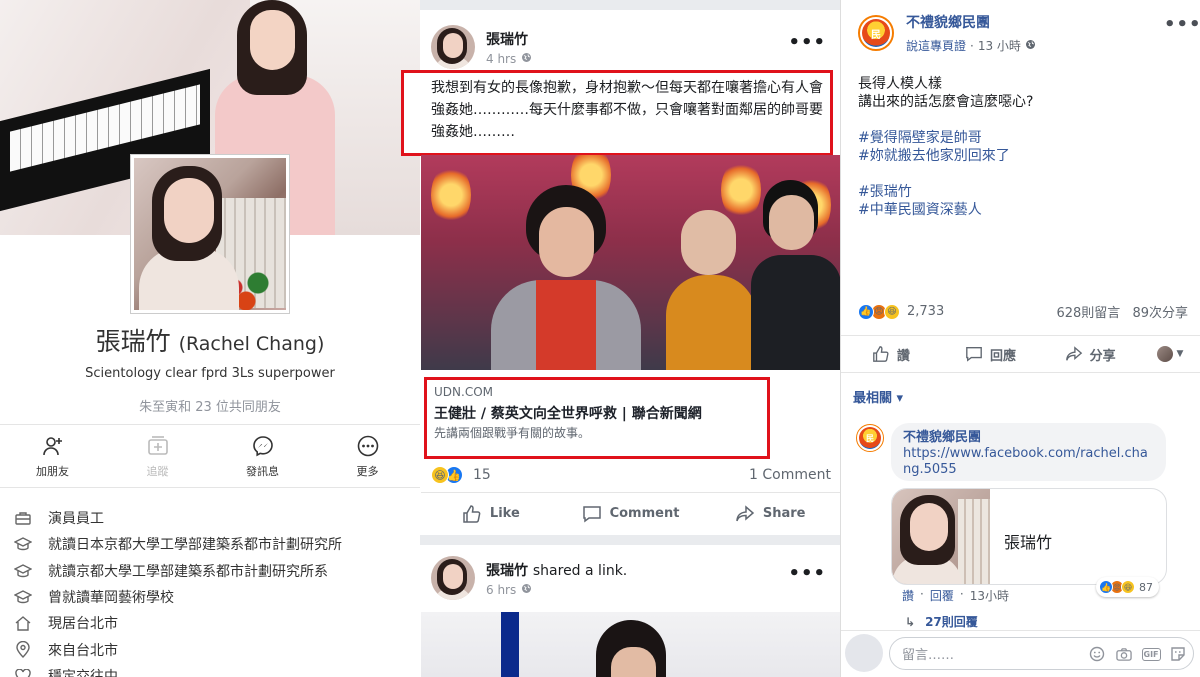 Image resolution: width=1200 pixels, height=677 pixels. What do you see at coordinates (482, 475) in the screenshot?
I see `reaction-count: 15` at bounding box center [482, 475].